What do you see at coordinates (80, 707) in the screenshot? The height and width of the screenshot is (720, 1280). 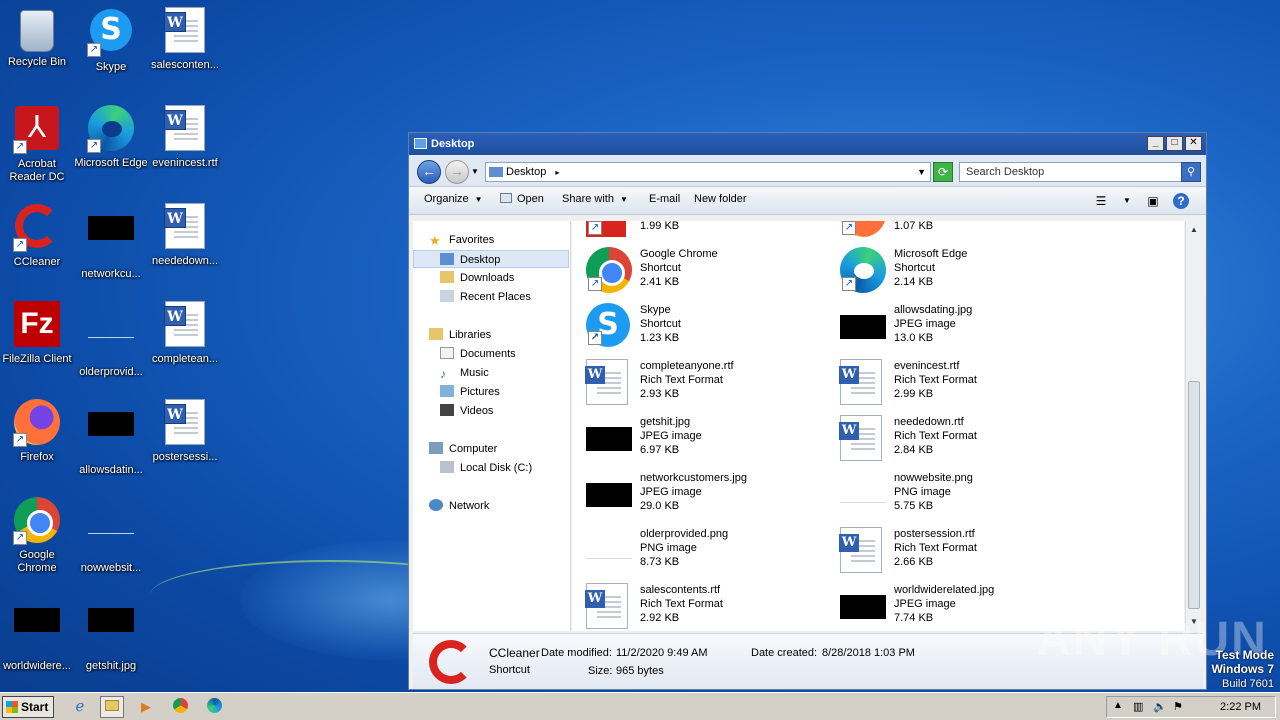 I see `internet-explorer-icon: ℯ` at bounding box center [80, 707].